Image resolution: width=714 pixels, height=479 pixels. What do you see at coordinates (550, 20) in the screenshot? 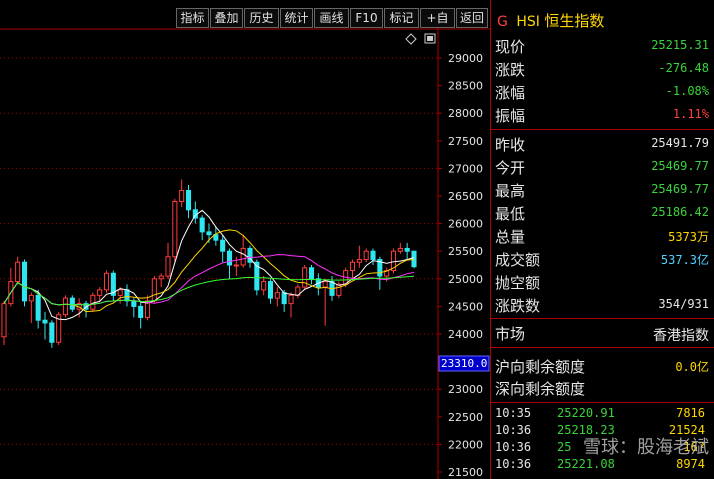
I see `quote-title: G HSI 恒生指数` at bounding box center [550, 20].